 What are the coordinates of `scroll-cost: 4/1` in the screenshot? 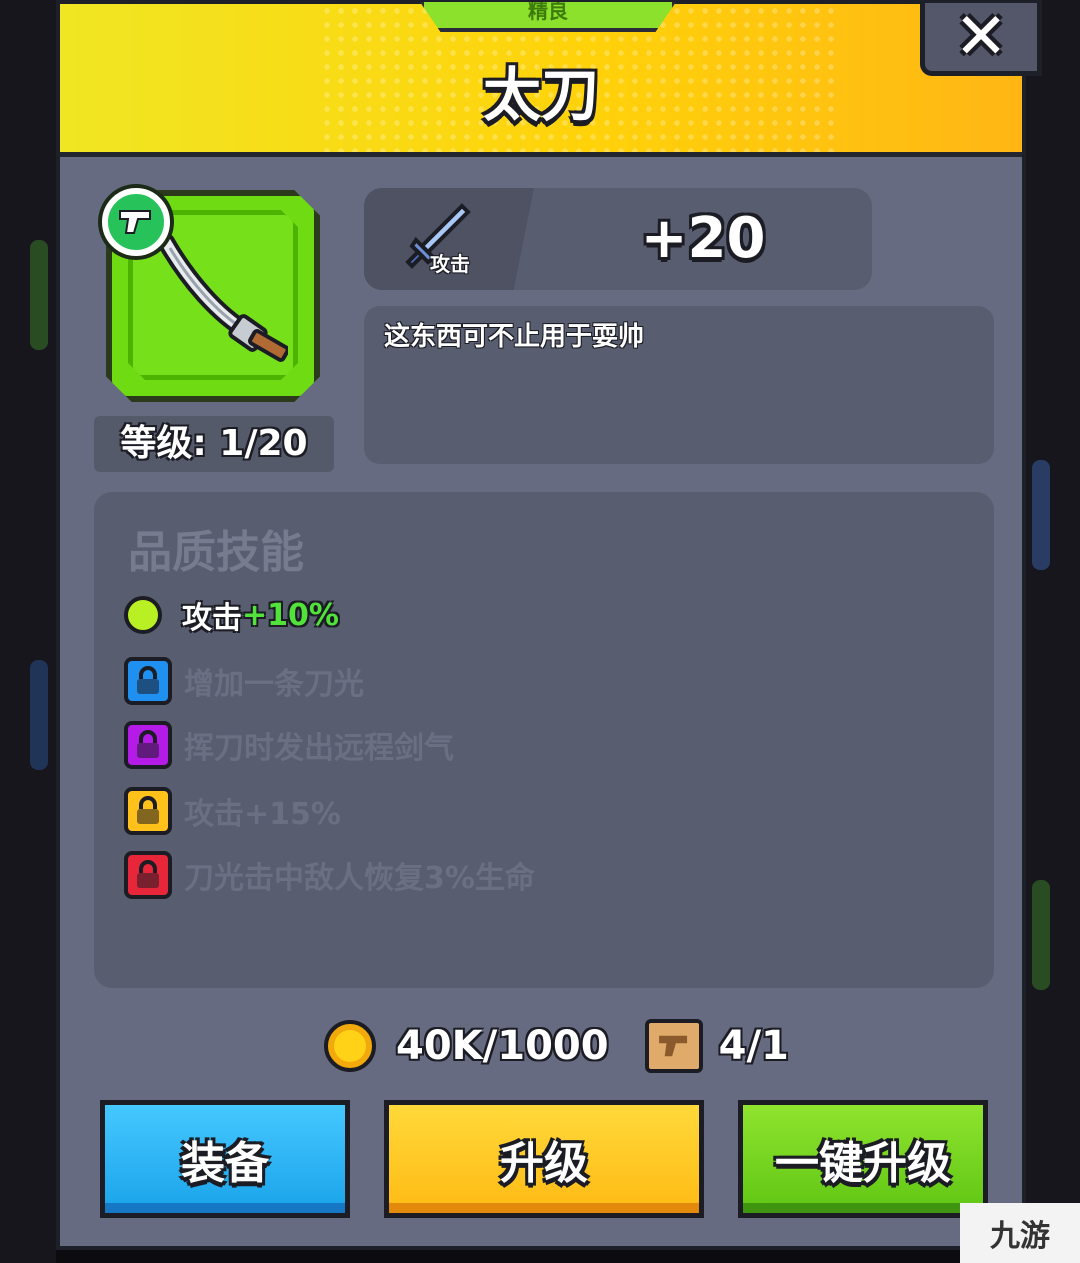 It's located at (753, 1046).